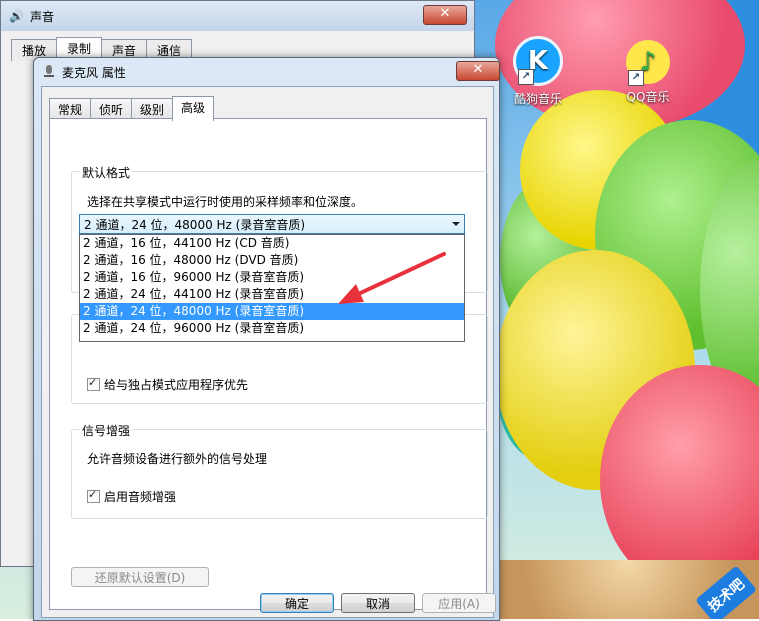 This screenshot has width=759, height=621. Describe the element at coordinates (237, 16) in the screenshot. I see `sound-window-titlebar: 🔊 声音` at that location.